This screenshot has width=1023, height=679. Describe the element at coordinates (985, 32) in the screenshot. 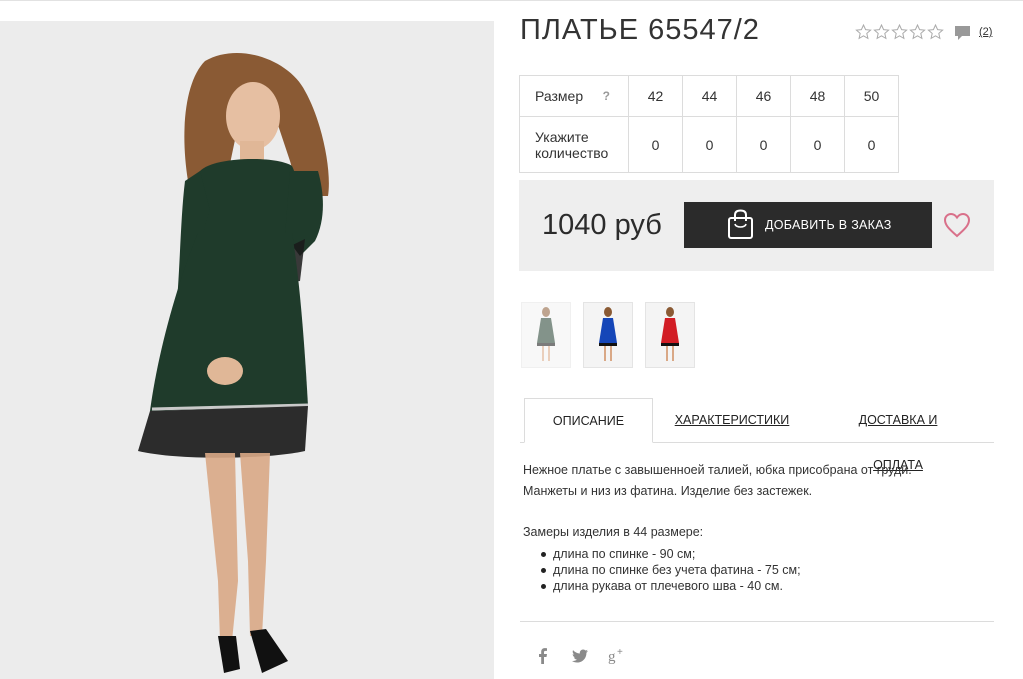

I see `comment-count-link: (2)` at that location.